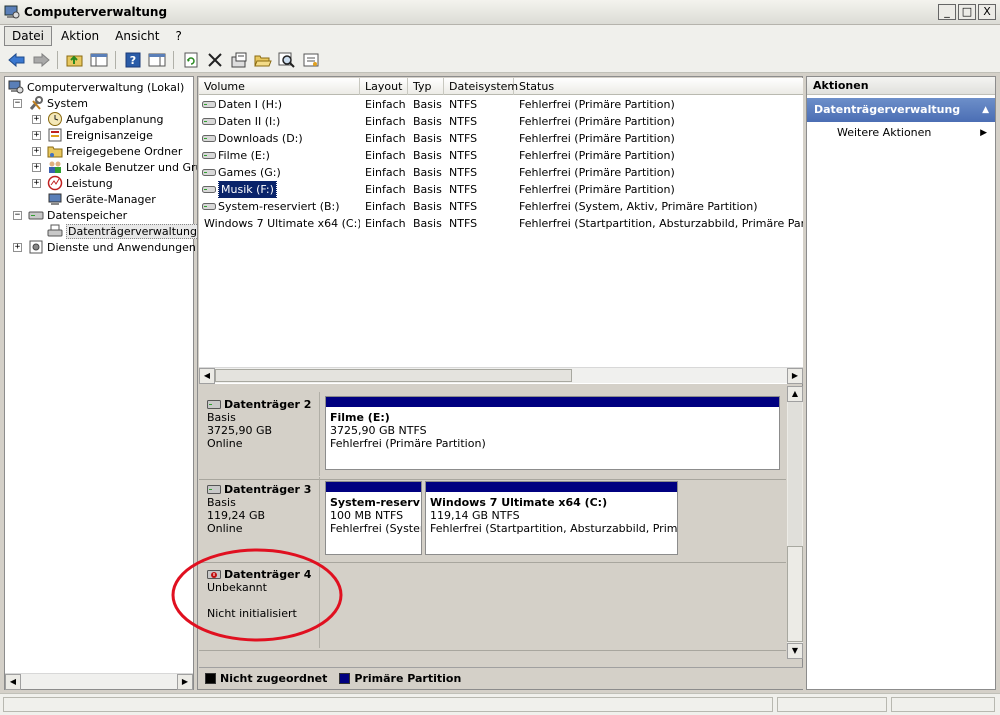 This screenshot has width=1000, height=715. I want to click on legend-unallocated: Nicht zugeordnet, so click(266, 678).